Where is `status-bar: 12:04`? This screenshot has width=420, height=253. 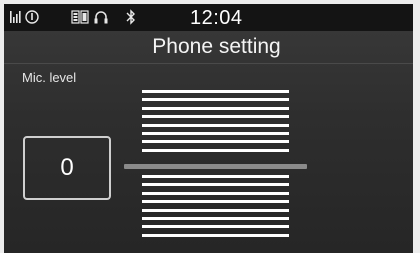 status-bar: 12:04 is located at coordinates (208, 17).